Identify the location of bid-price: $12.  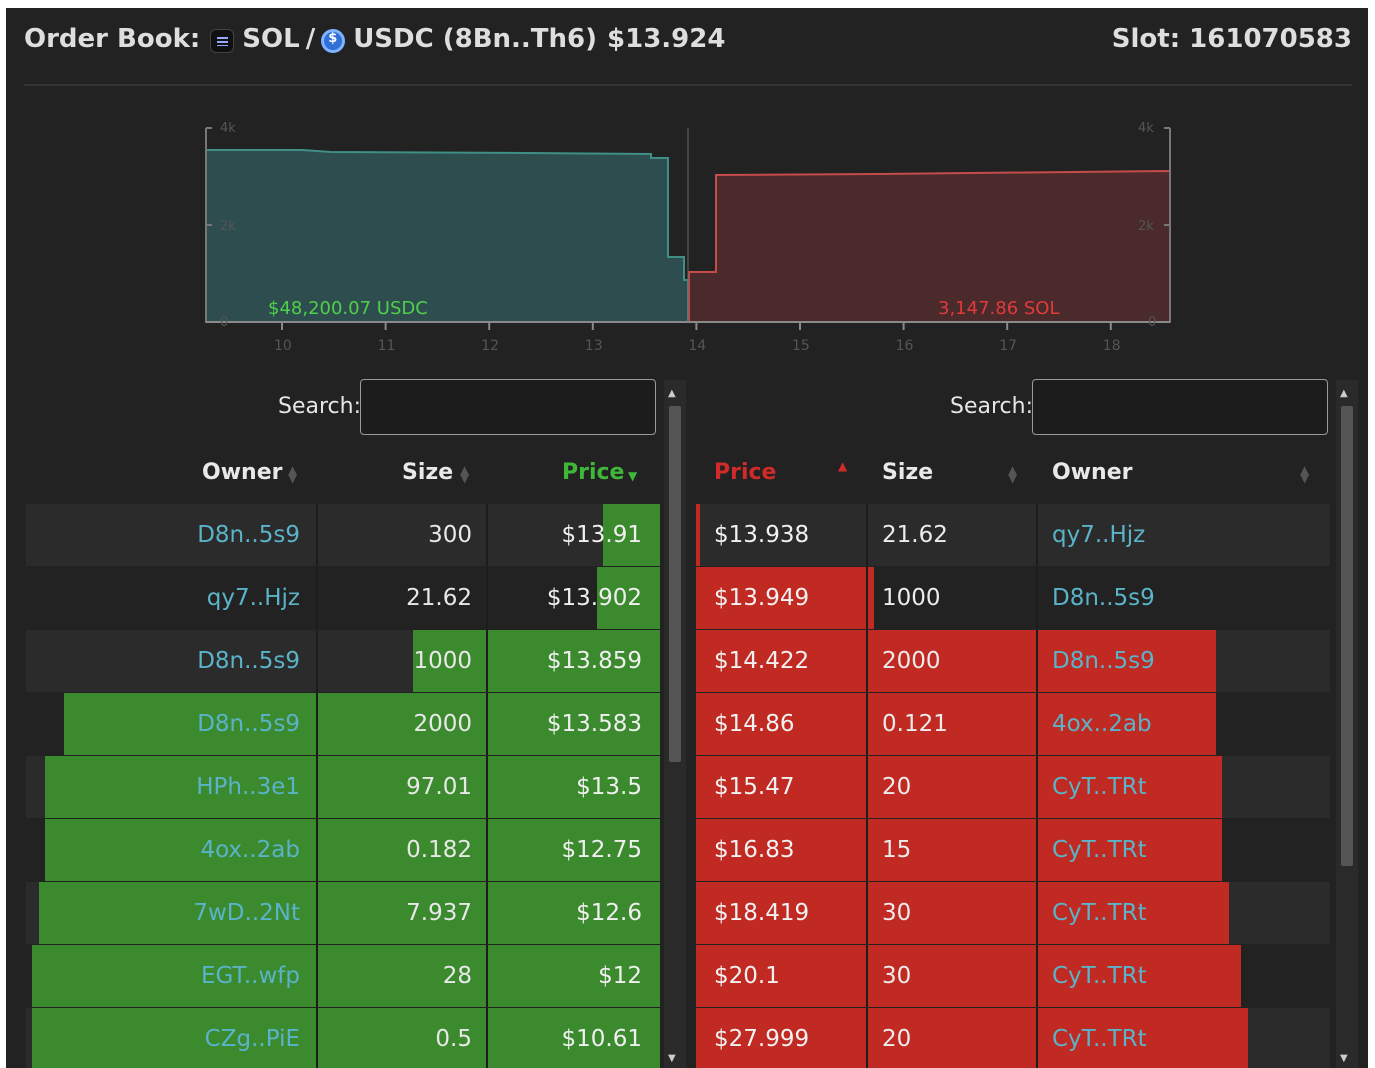
(620, 976).